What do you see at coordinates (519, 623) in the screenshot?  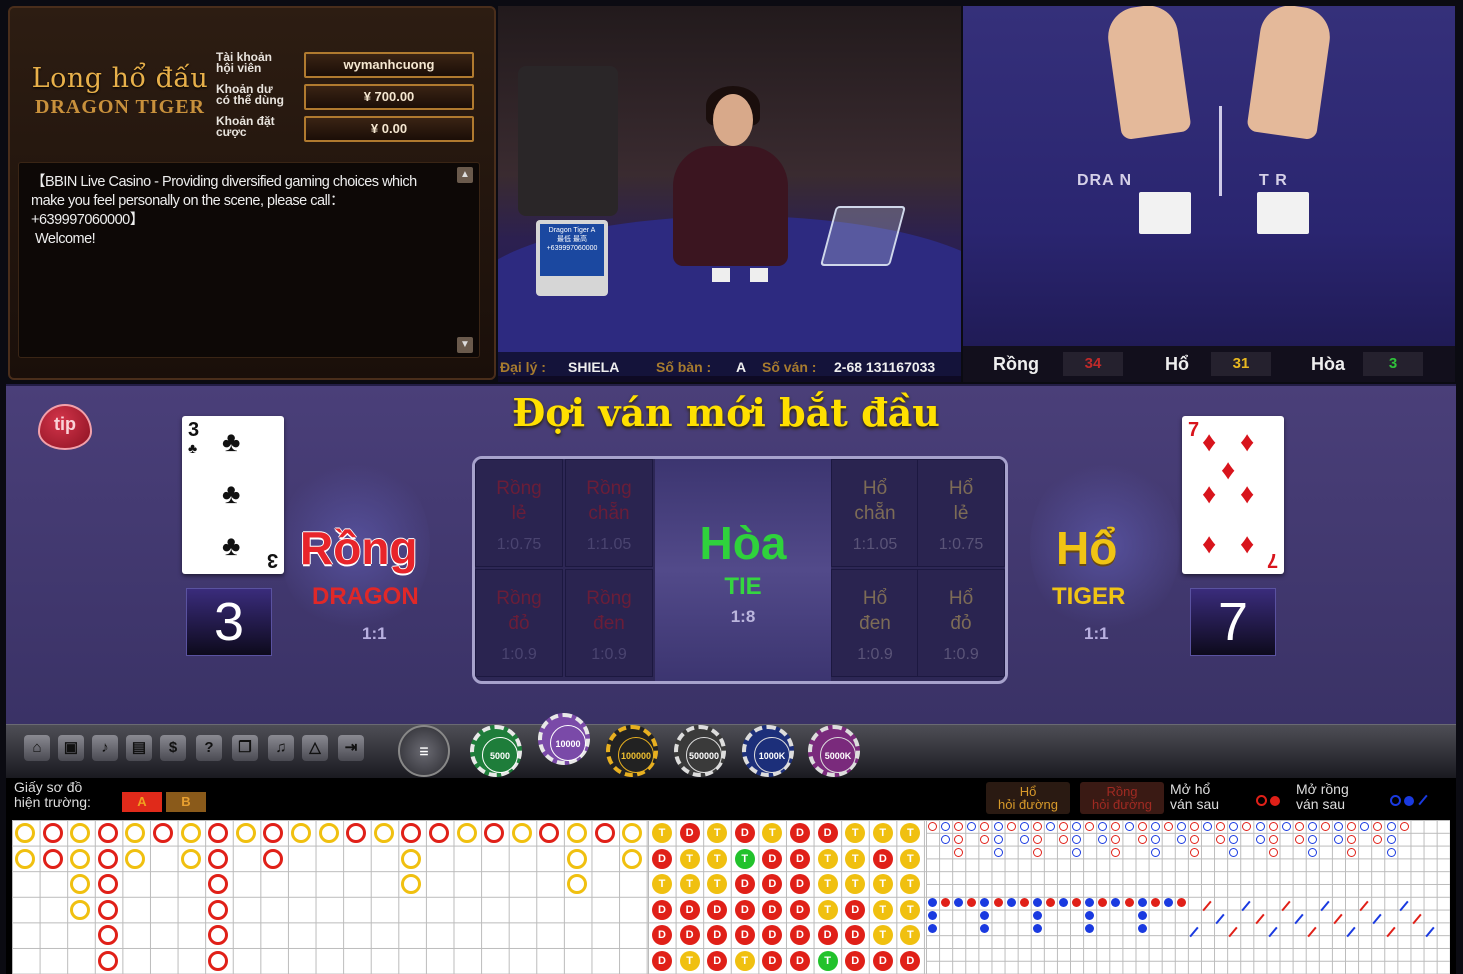 I see `bet-dragon-red: Rồng đỏ 1:0.9` at bounding box center [519, 623].